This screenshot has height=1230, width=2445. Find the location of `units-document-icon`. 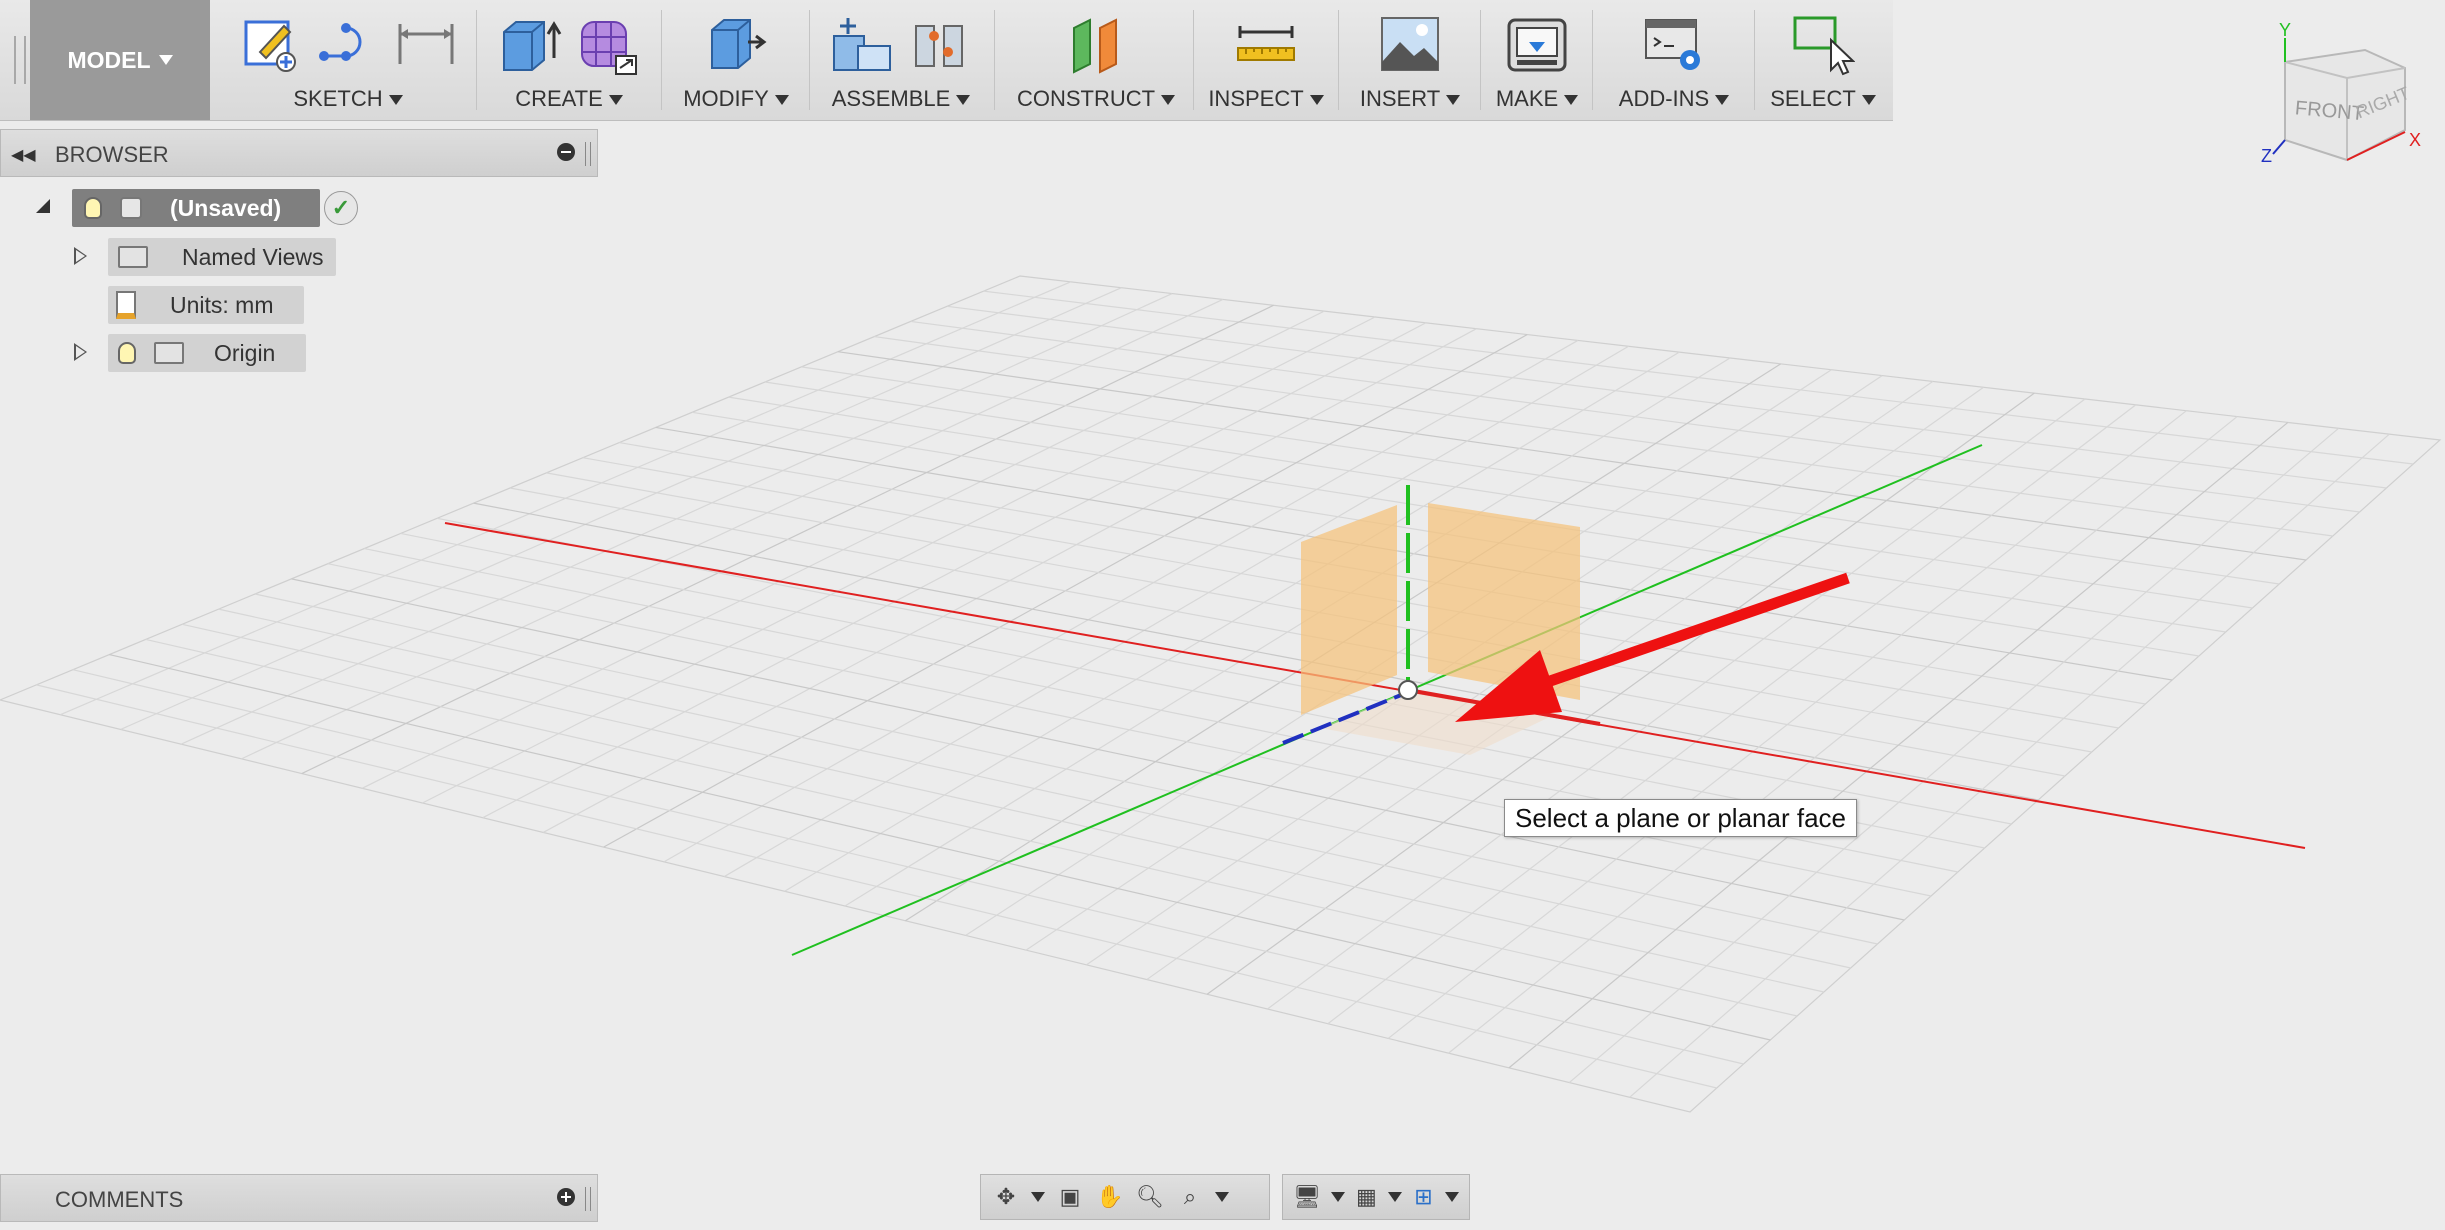

units-document-icon is located at coordinates (126, 305).